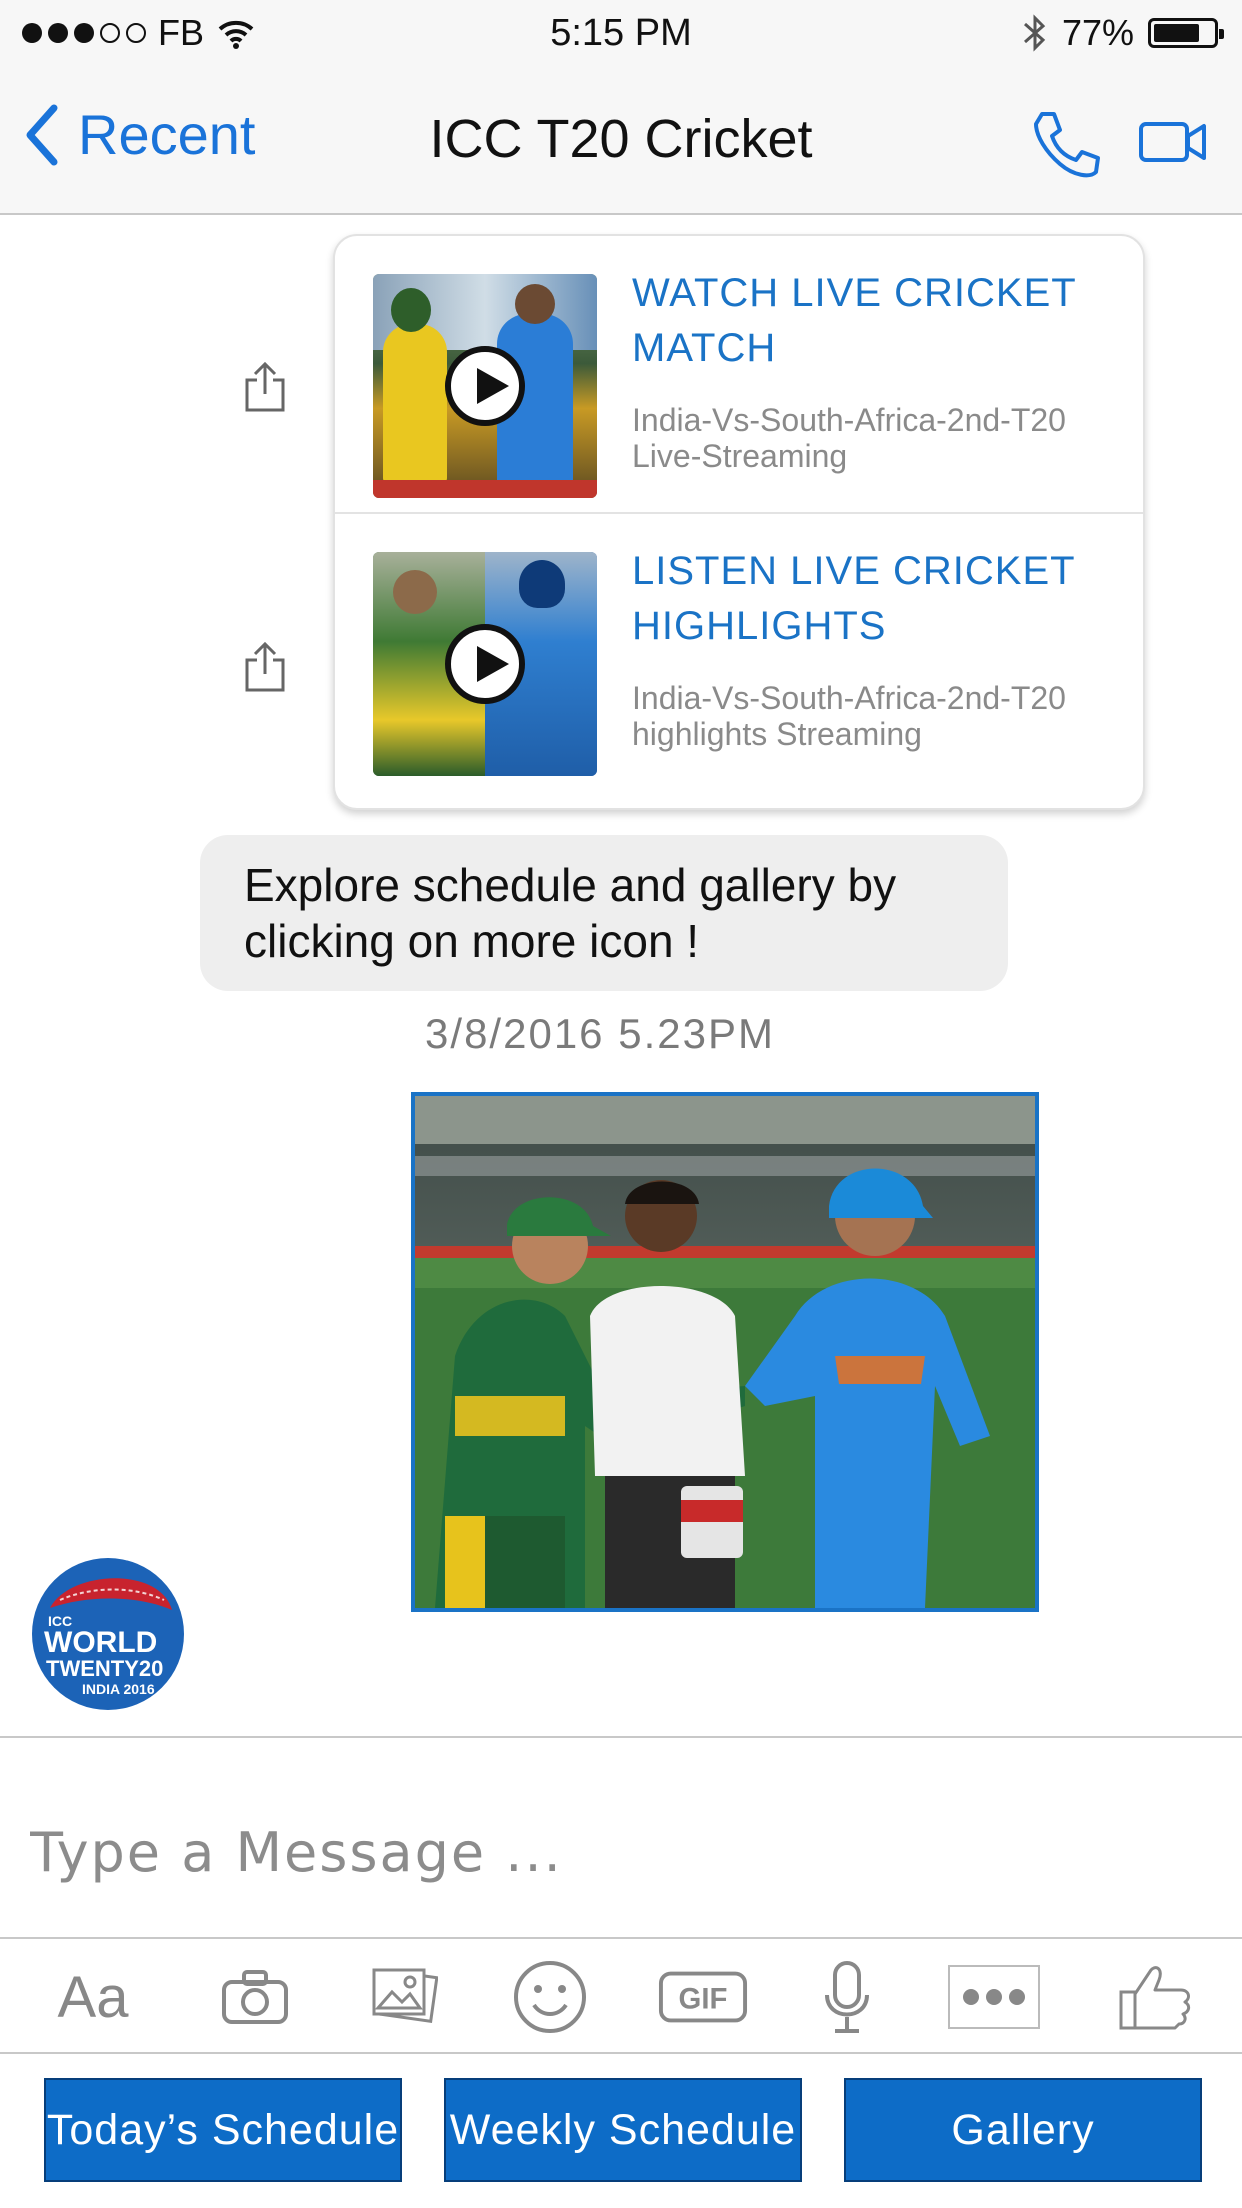 This screenshot has width=1242, height=2208. I want to click on bluetooth-icon, so click(1034, 33).